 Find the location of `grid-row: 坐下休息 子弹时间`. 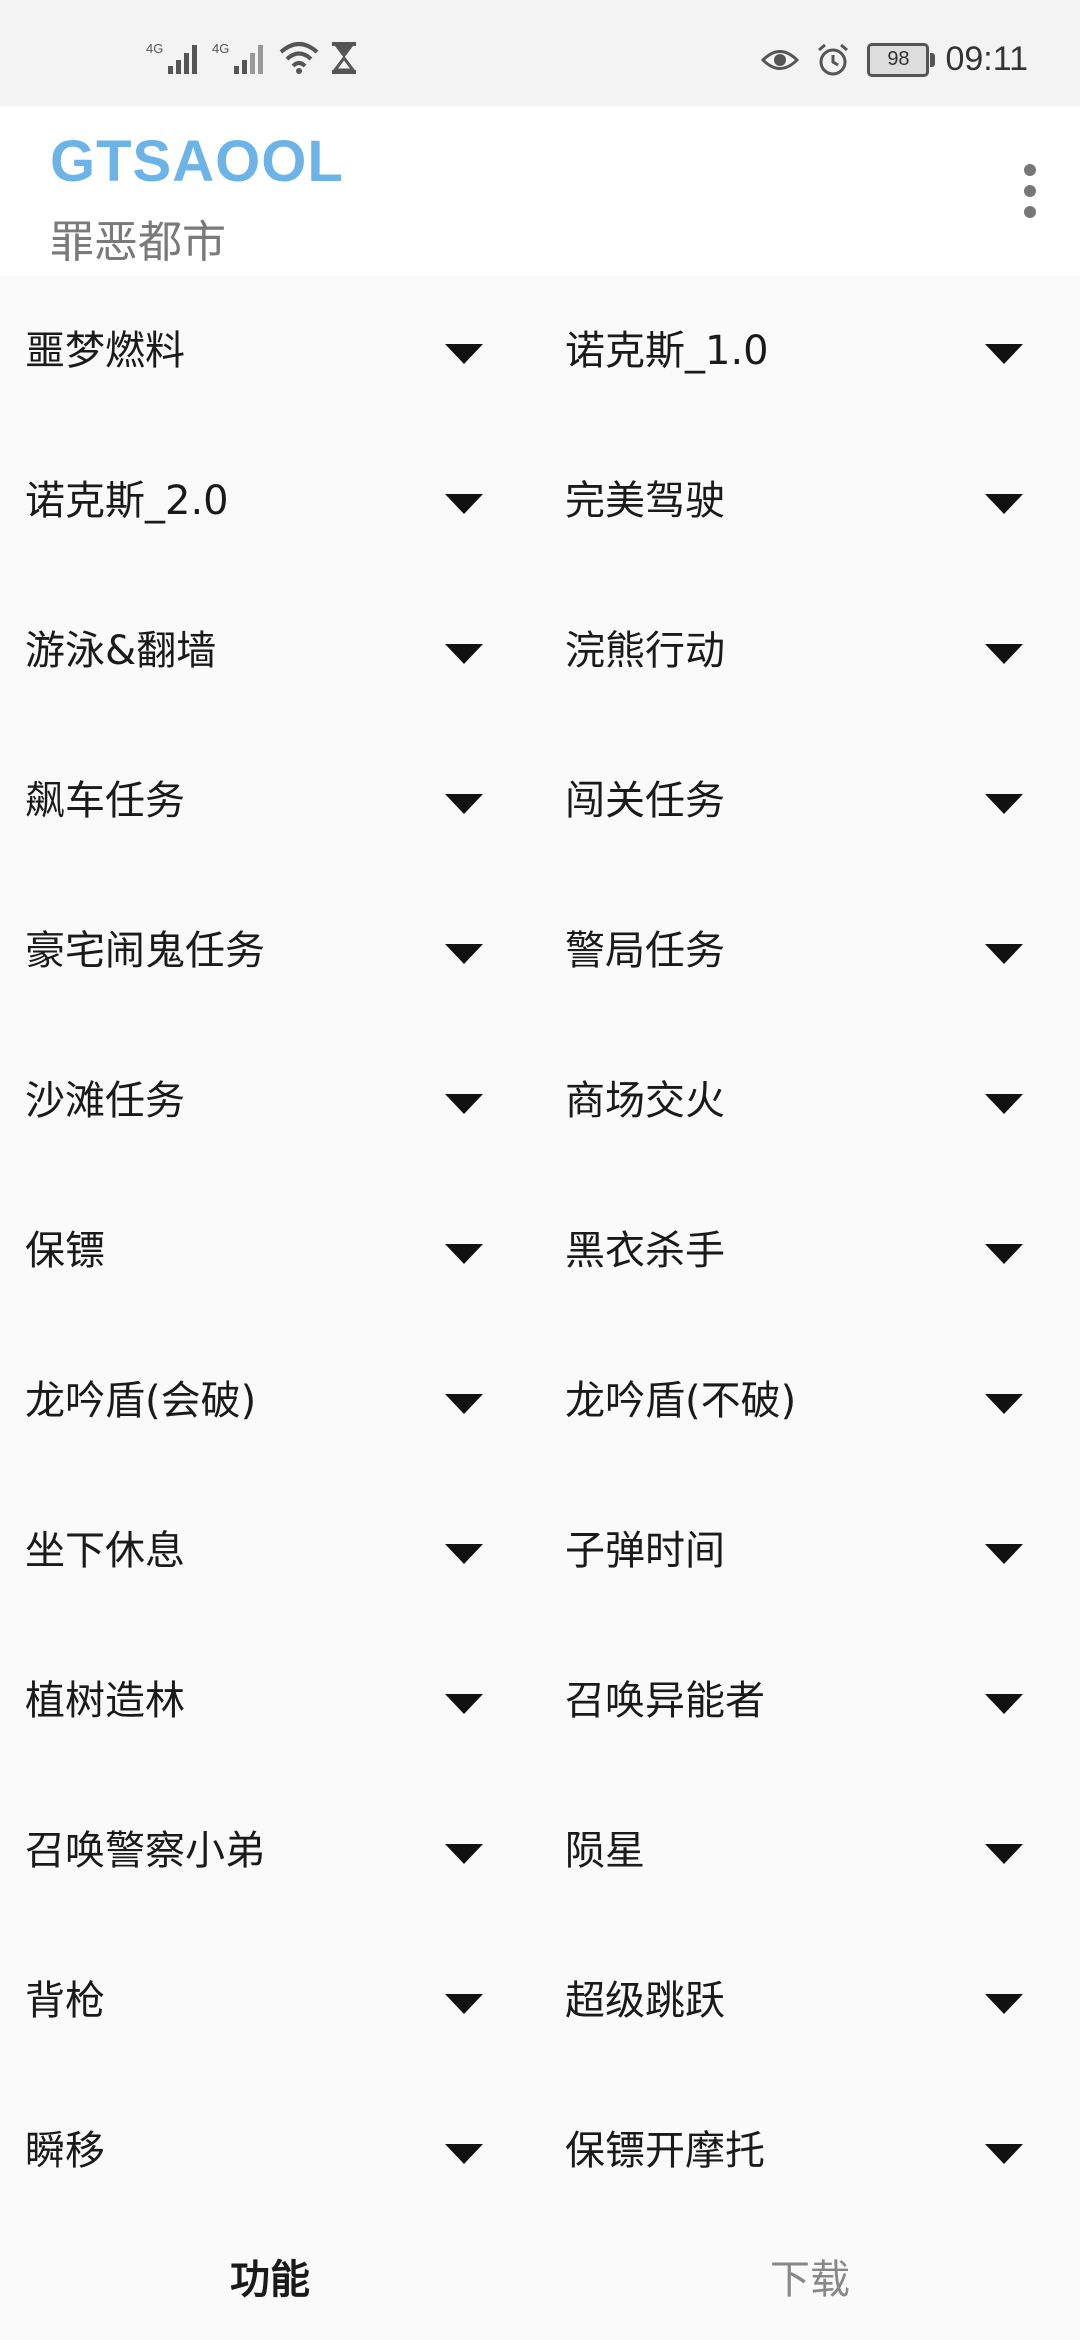

grid-row: 坐下休息 子弹时间 is located at coordinates (540, 1551).